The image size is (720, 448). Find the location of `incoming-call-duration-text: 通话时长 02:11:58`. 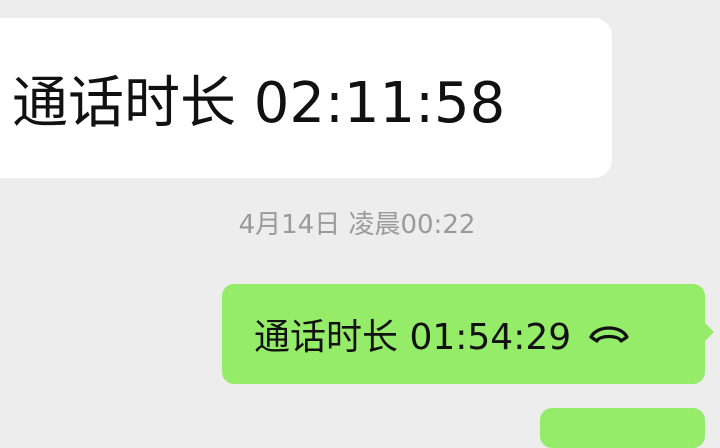

incoming-call-duration-text: 通话时长 02:11:58 is located at coordinates (259, 103).